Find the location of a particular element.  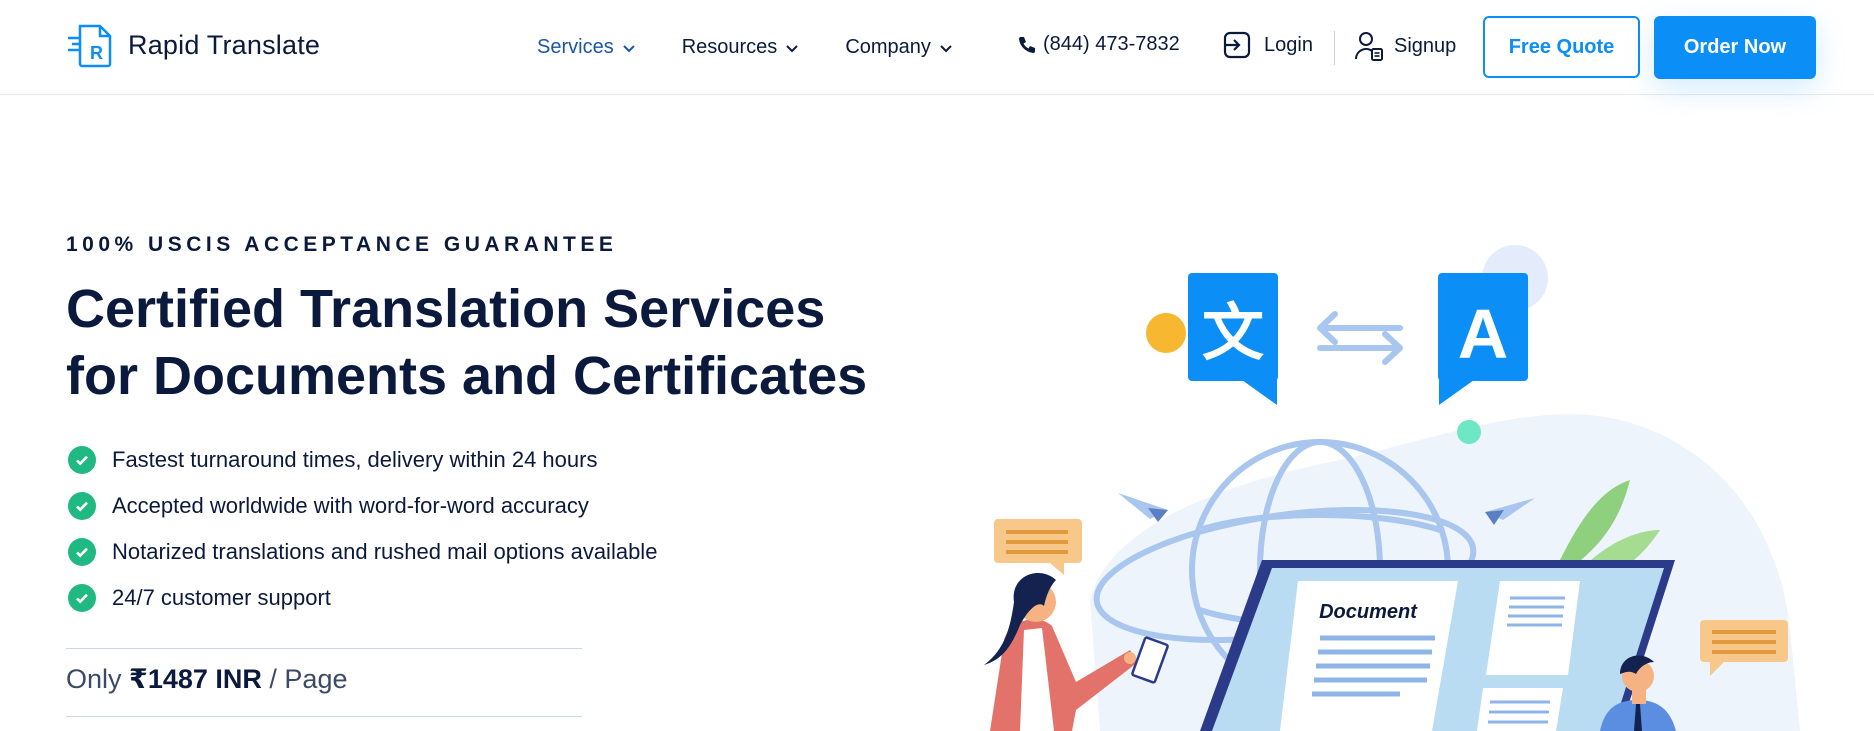

phone-link: (844) 473-7832 is located at coordinates (1098, 44).